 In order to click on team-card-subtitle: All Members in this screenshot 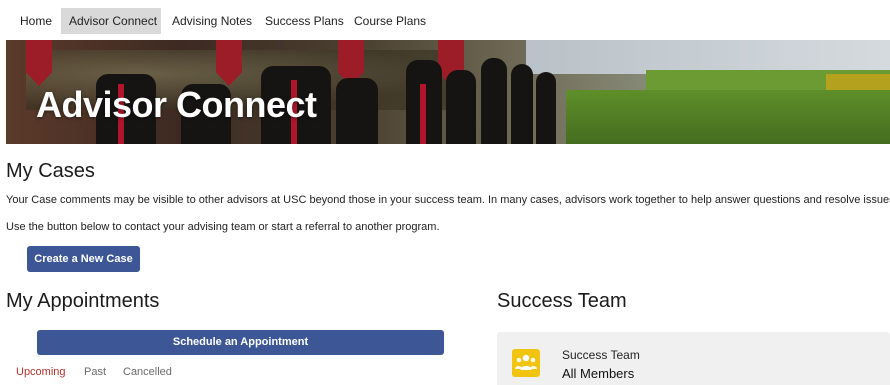, I will do `click(598, 373)`.